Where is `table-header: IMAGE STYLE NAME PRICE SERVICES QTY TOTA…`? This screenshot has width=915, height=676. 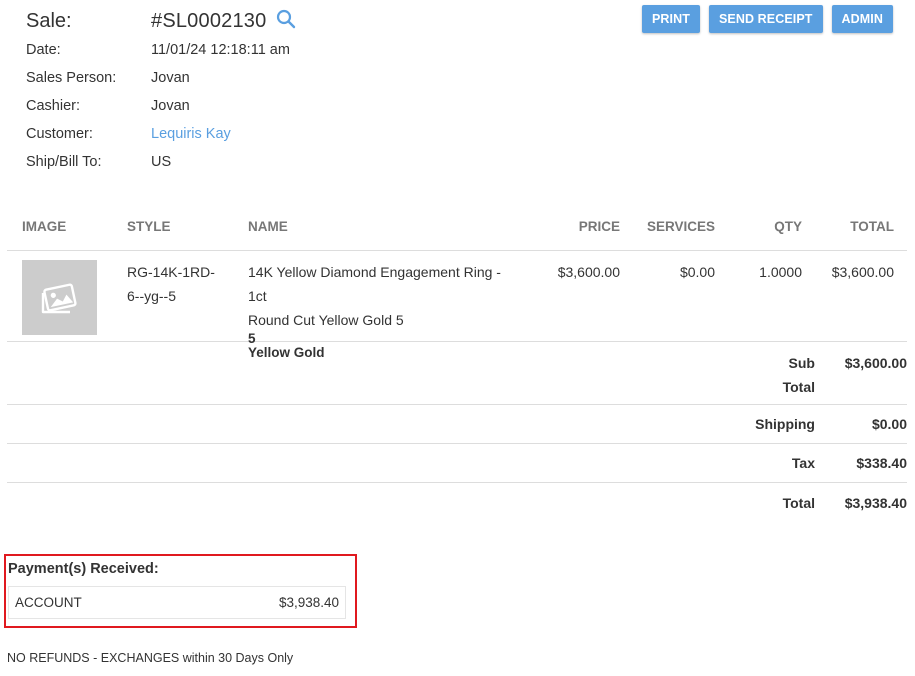 table-header: IMAGE STYLE NAME PRICE SERVICES QTY TOTA… is located at coordinates (457, 227).